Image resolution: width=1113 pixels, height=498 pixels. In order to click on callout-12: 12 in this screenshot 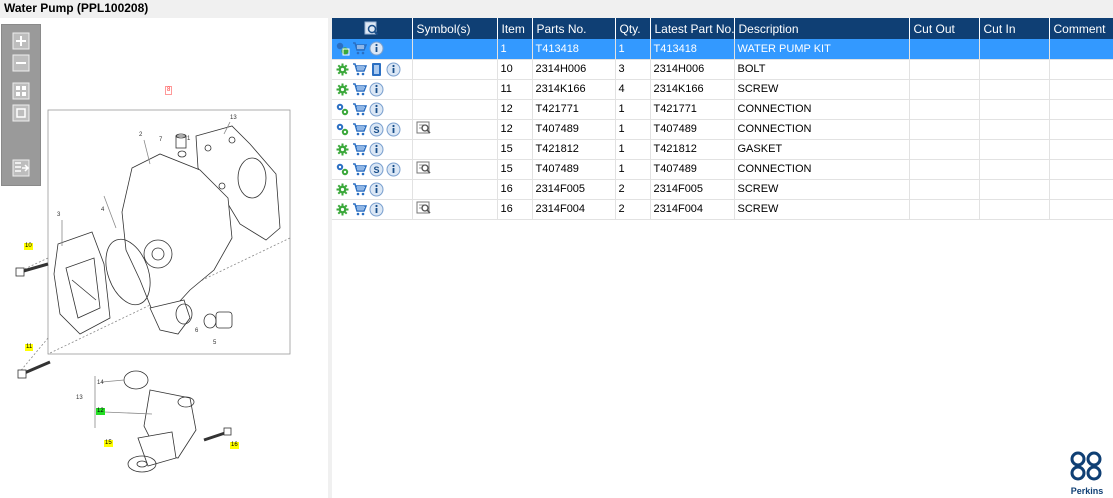, I will do `click(100, 411)`.